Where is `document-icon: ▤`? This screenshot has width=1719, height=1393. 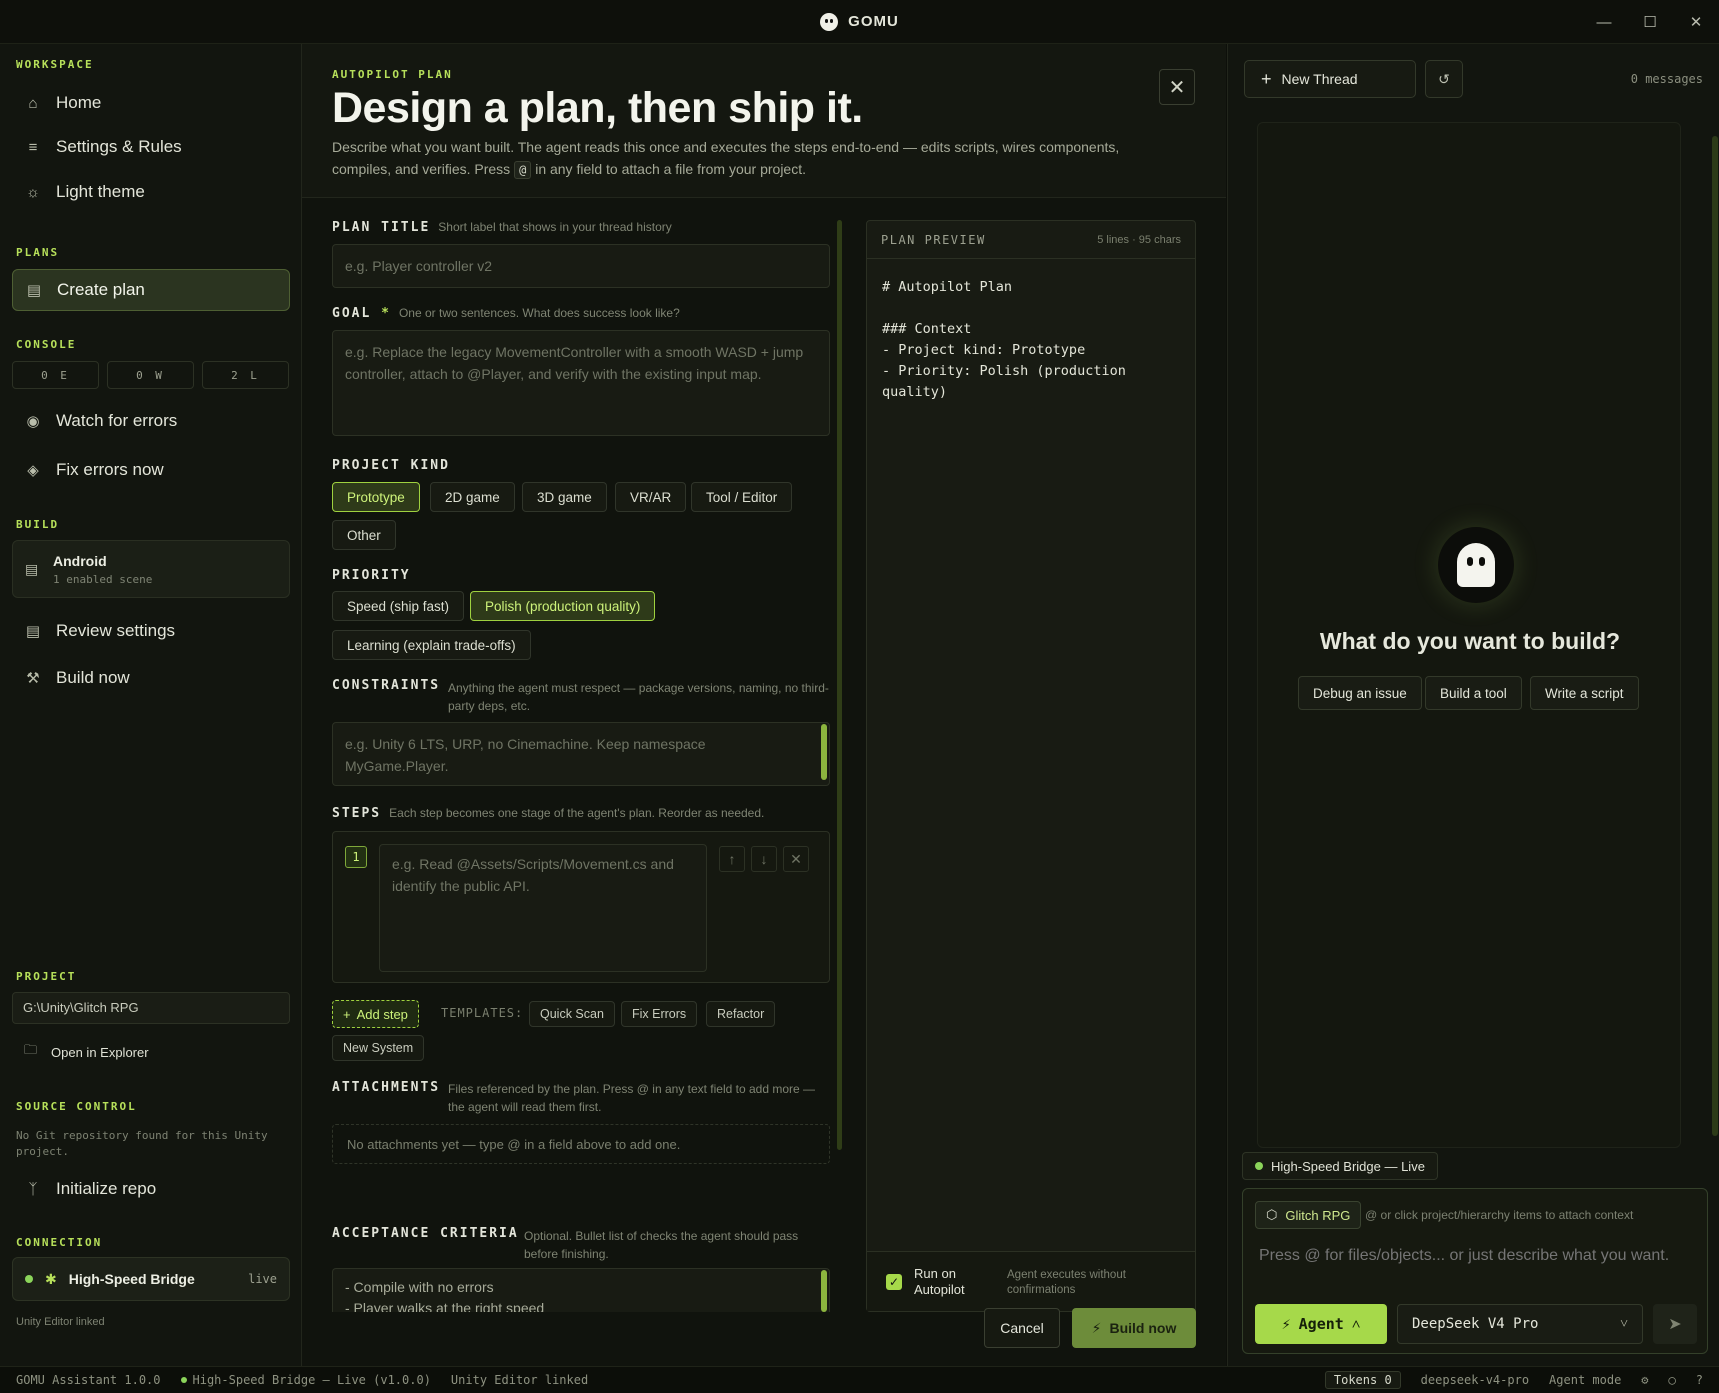
document-icon: ▤ is located at coordinates (34, 290).